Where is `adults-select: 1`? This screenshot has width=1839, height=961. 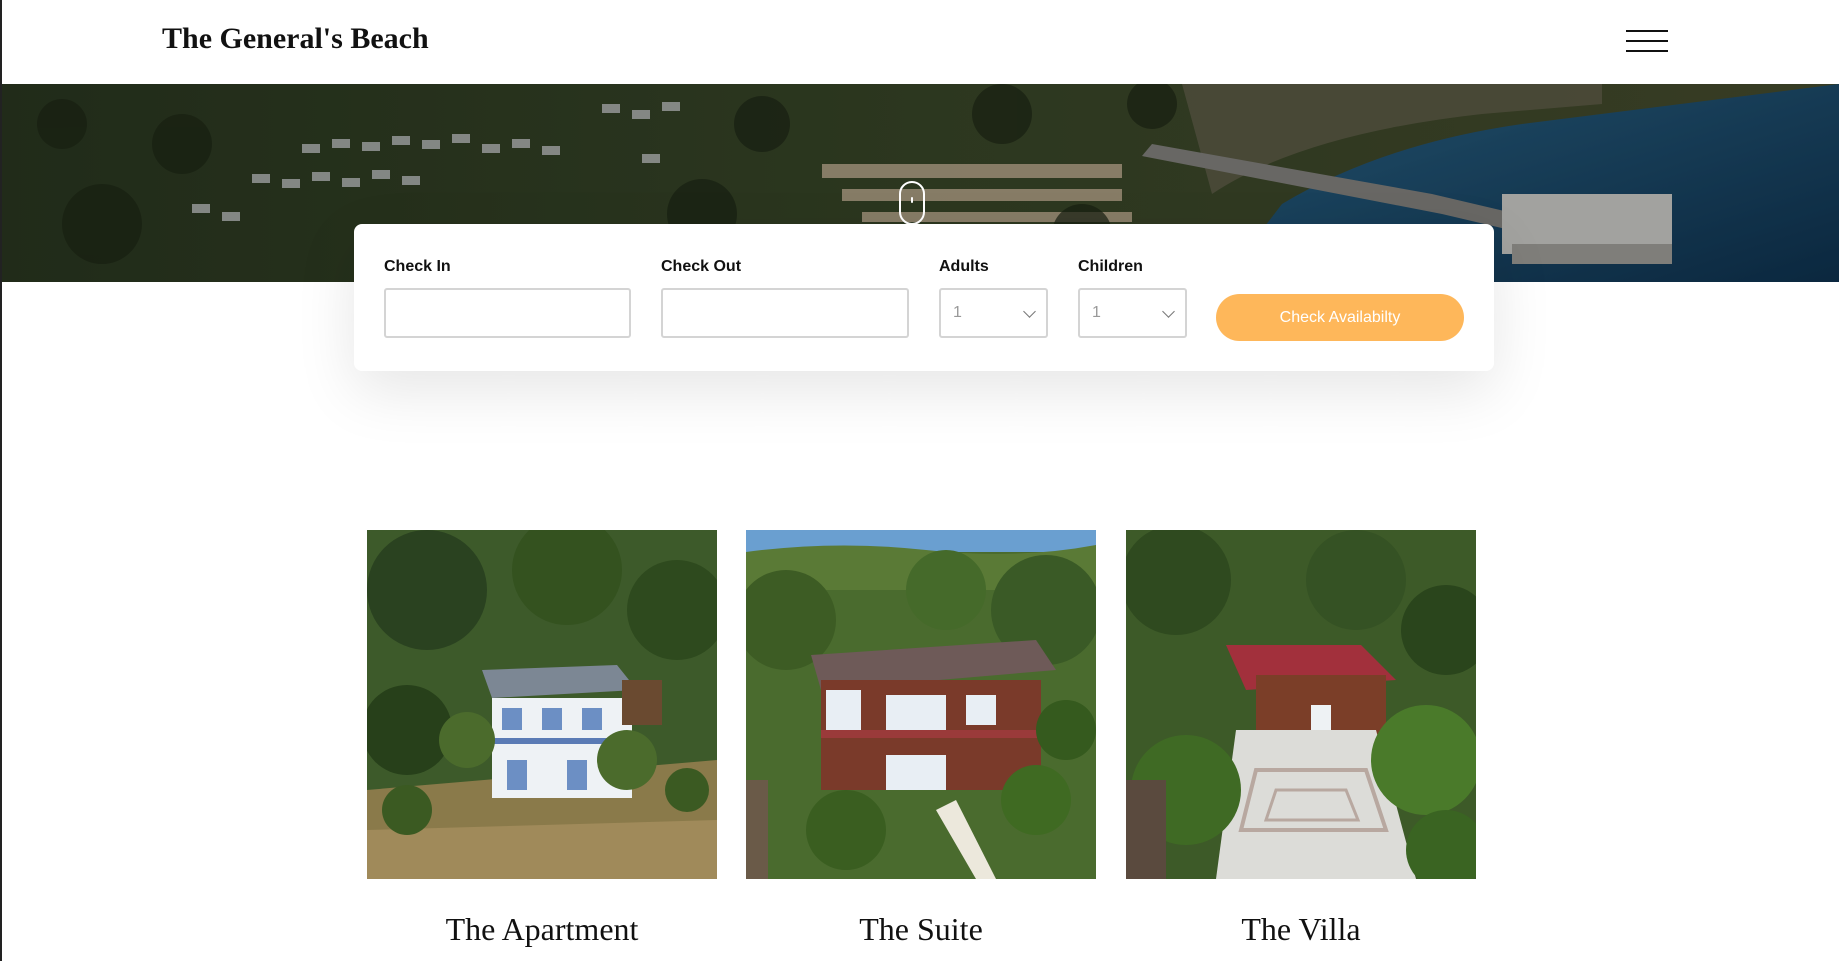
adults-select: 1 is located at coordinates (993, 313).